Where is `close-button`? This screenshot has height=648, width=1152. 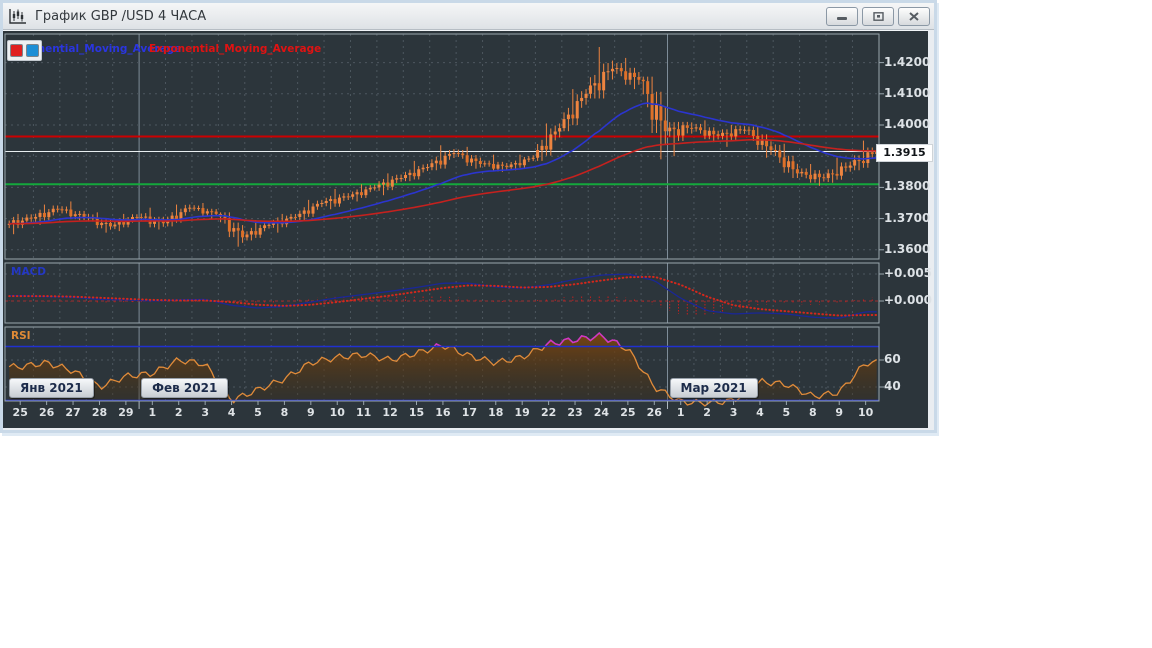
close-button is located at coordinates (914, 16).